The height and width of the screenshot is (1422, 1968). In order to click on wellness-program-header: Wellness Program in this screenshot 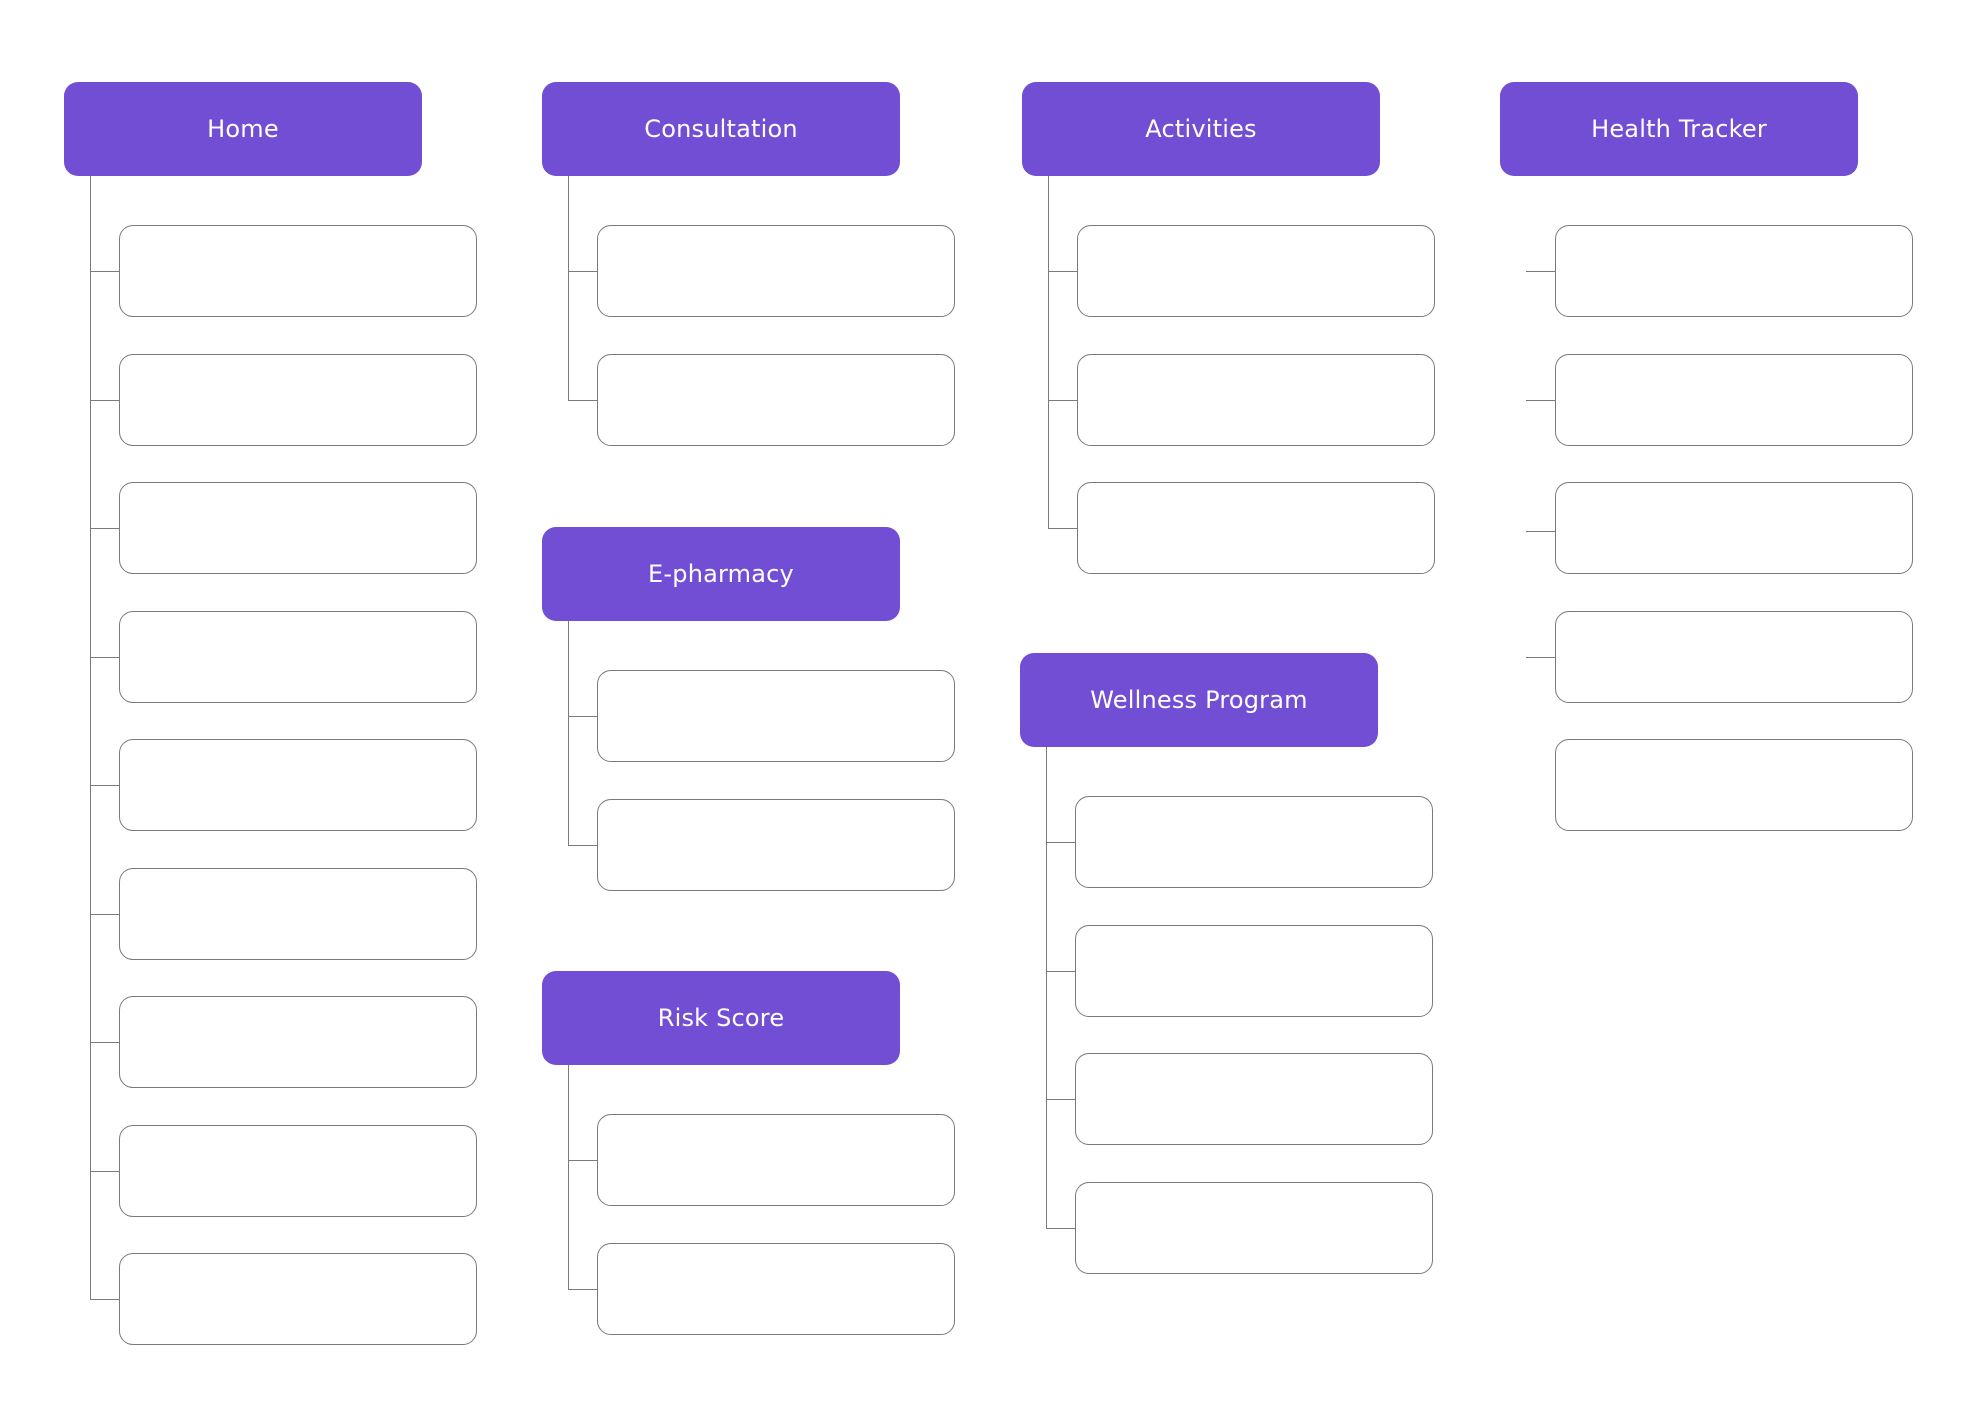, I will do `click(1199, 700)`.